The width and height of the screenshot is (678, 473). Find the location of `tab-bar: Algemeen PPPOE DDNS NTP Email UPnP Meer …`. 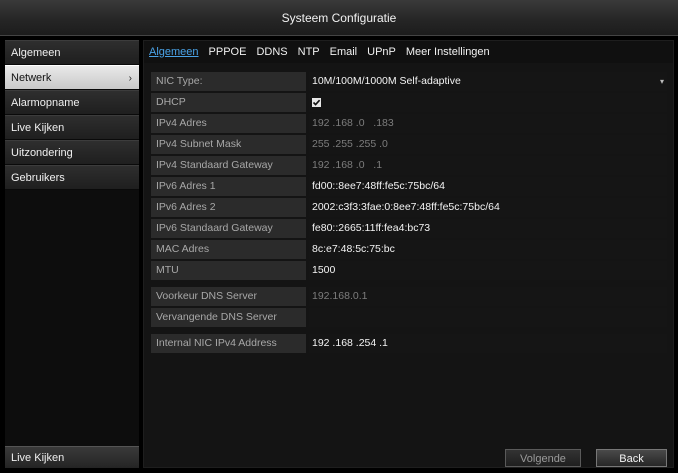

tab-bar: Algemeen PPPOE DDNS NTP Email UPnP Meer … is located at coordinates (408, 52).